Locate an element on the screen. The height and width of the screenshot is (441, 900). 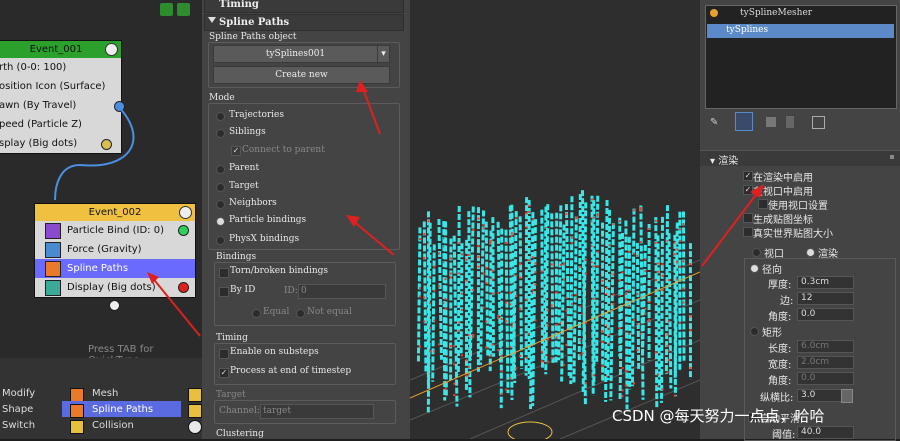
equal-radio: Equal is located at coordinates (276, 312).